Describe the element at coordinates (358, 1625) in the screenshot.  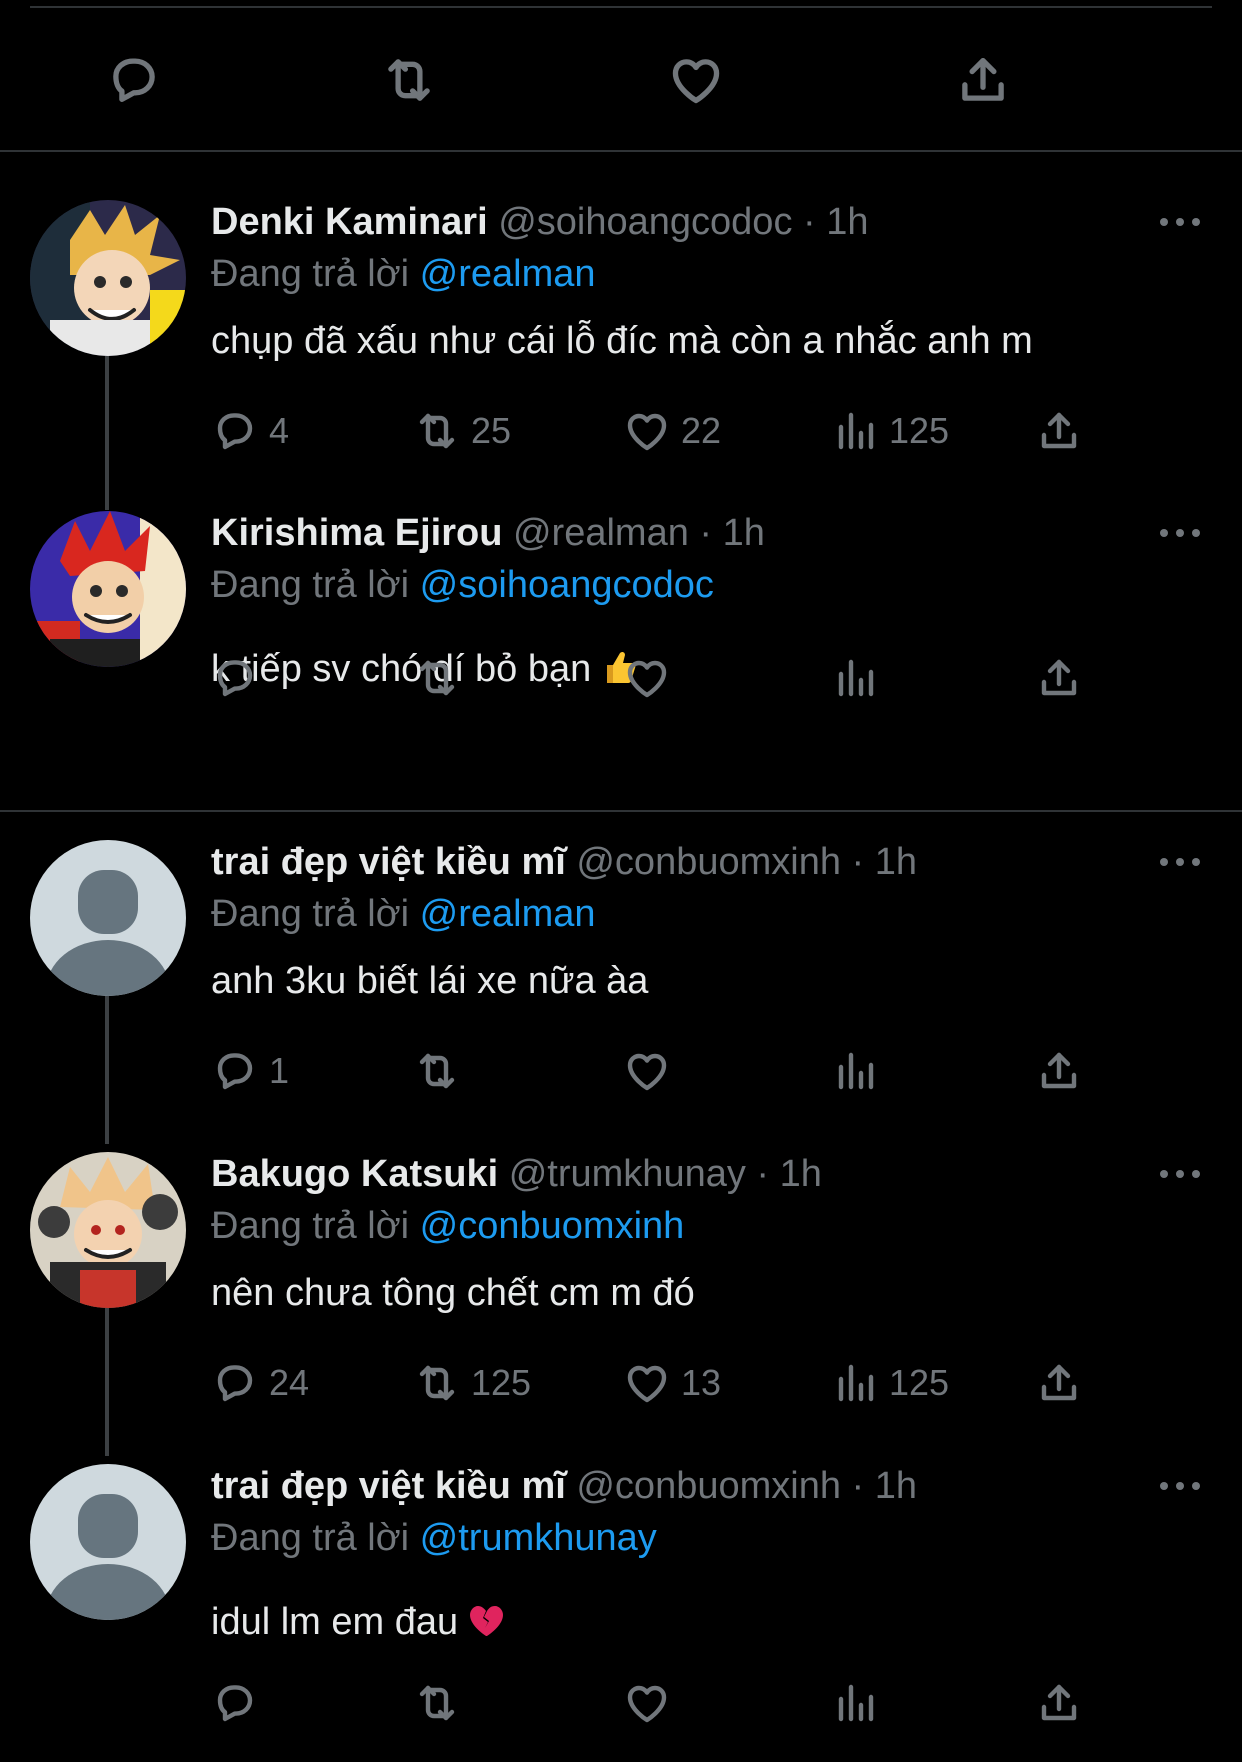
I see `tweet-text-line: idul lm em đau` at that location.